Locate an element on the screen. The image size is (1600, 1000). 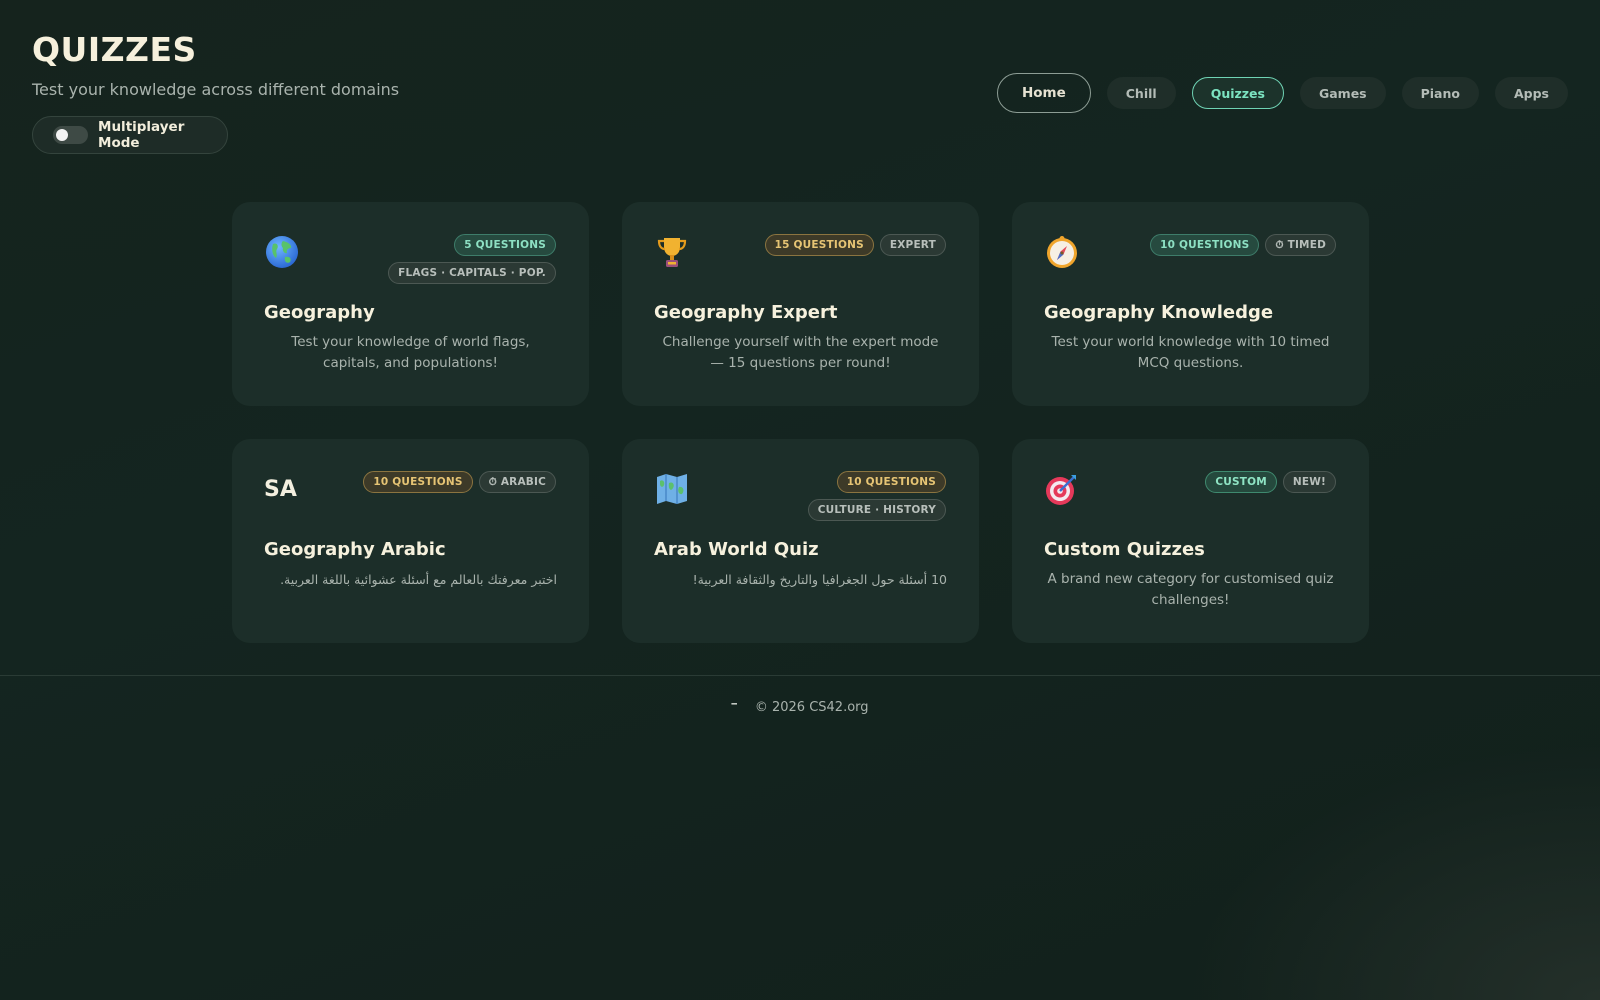
toggle-switch is located at coordinates (71, 135).